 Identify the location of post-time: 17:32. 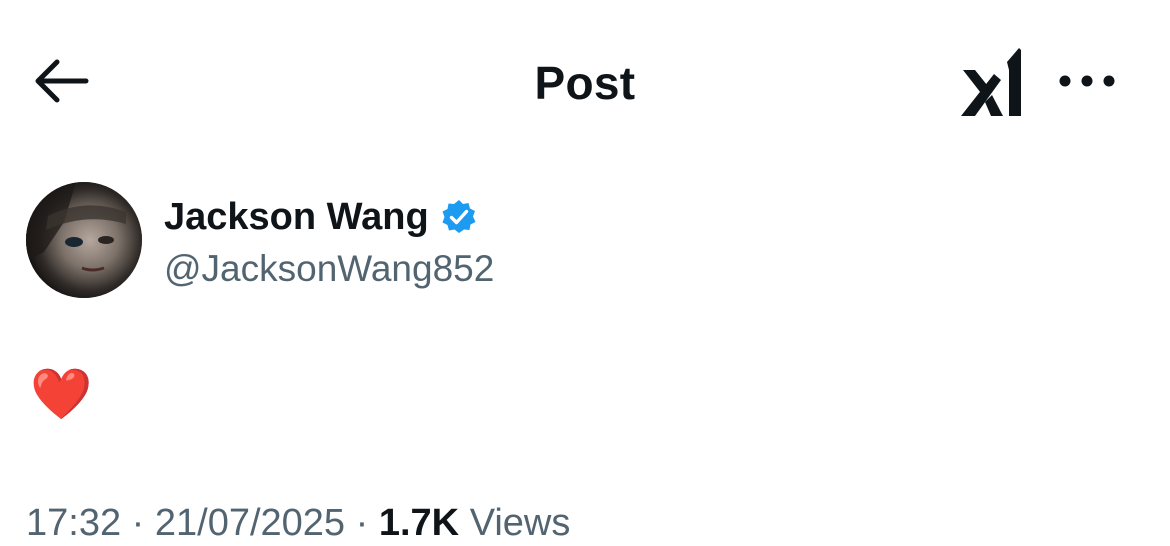
(73, 523).